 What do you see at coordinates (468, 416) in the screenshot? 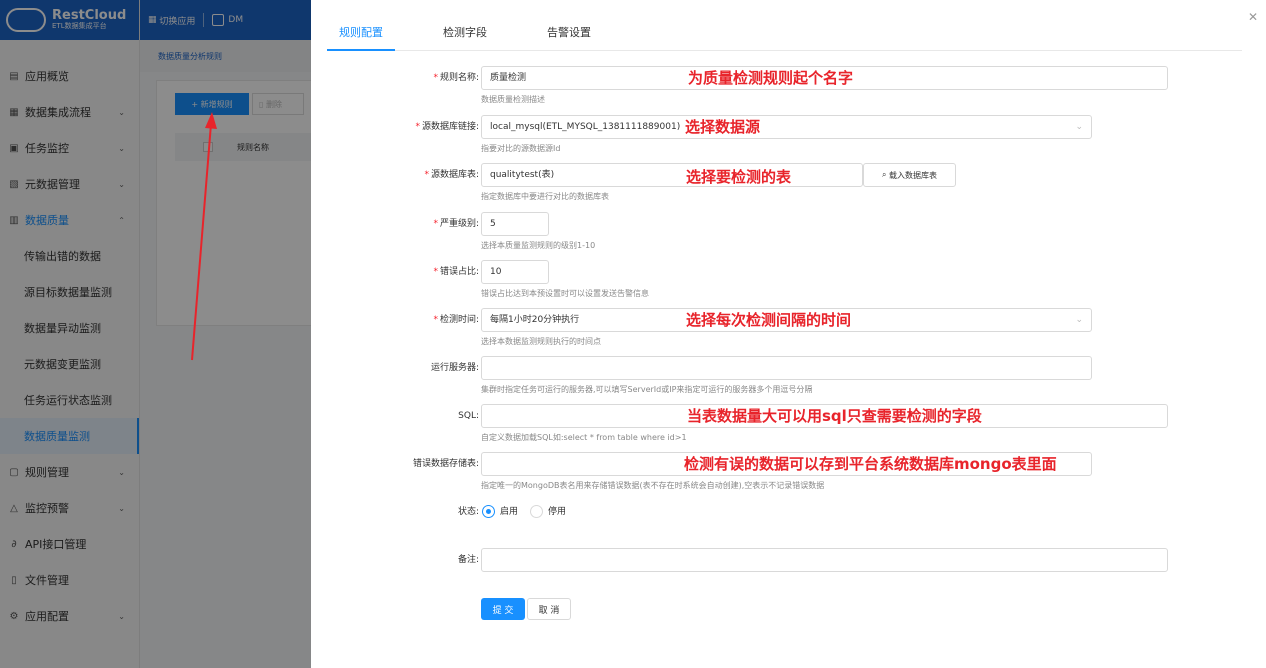
I see `sql-label: SQL:` at bounding box center [468, 416].